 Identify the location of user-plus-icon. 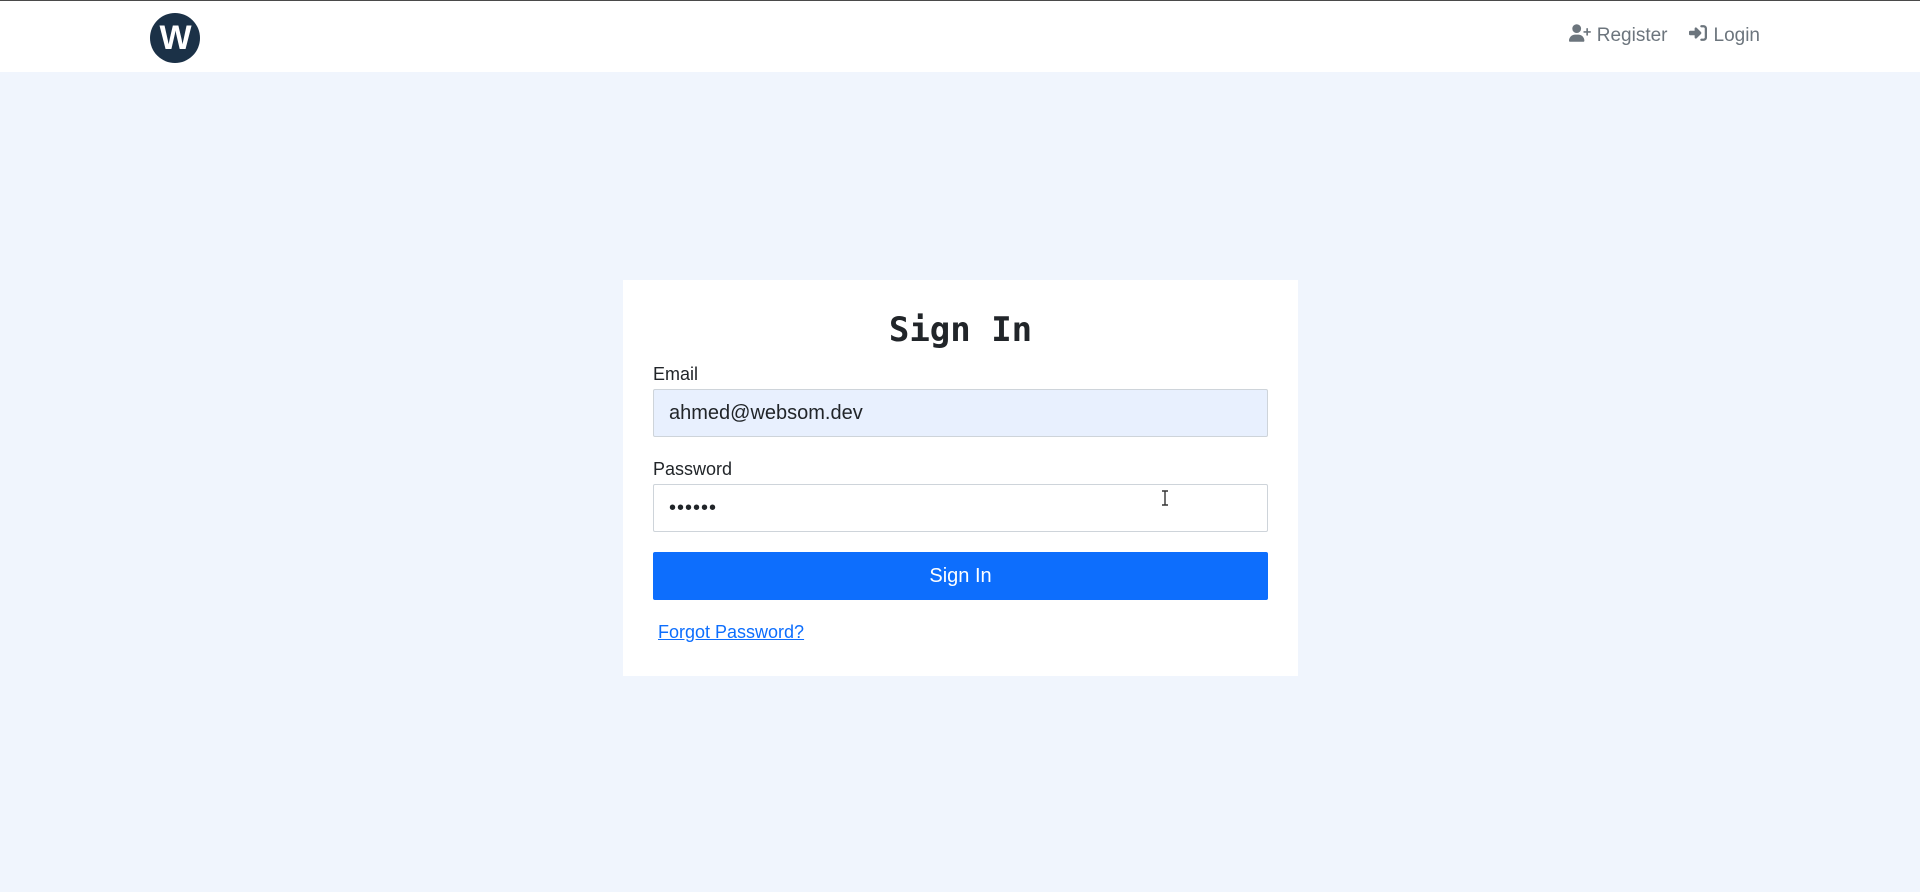
(1579, 36).